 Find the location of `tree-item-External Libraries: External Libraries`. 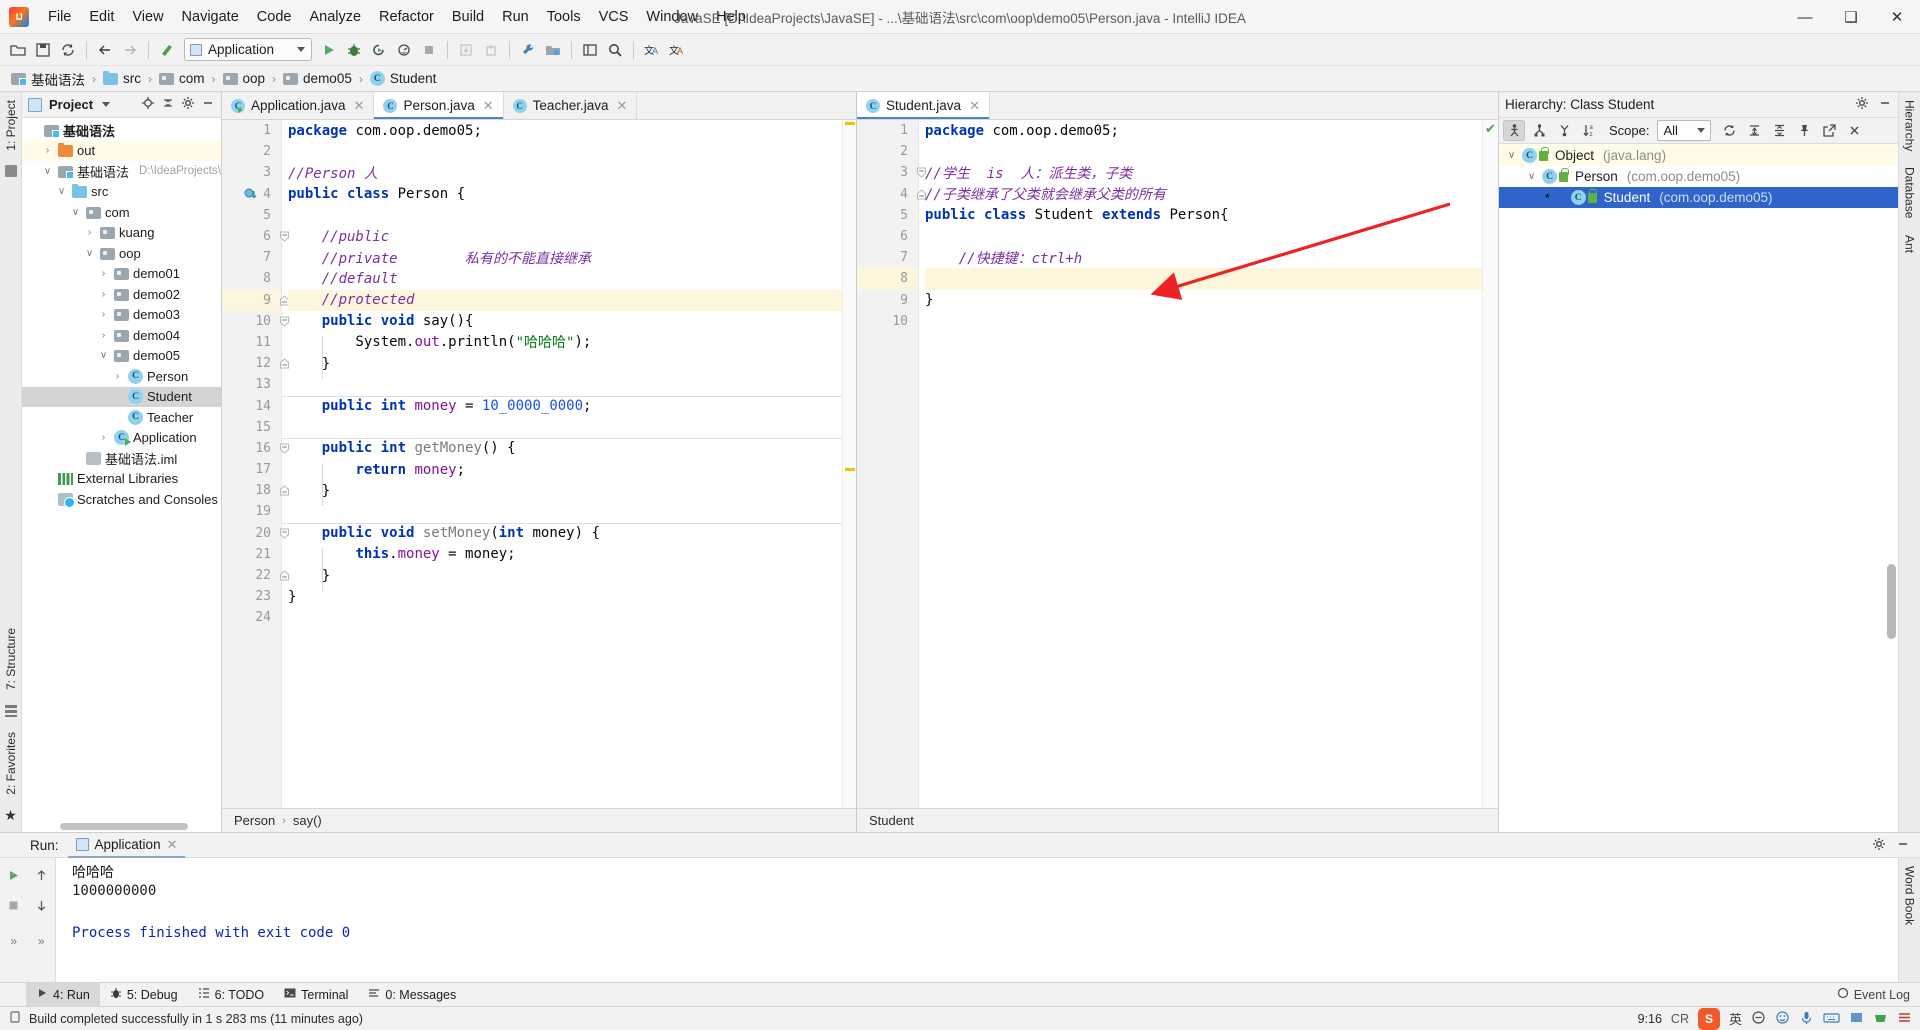

tree-item-External Libraries: External Libraries is located at coordinates (121, 479).